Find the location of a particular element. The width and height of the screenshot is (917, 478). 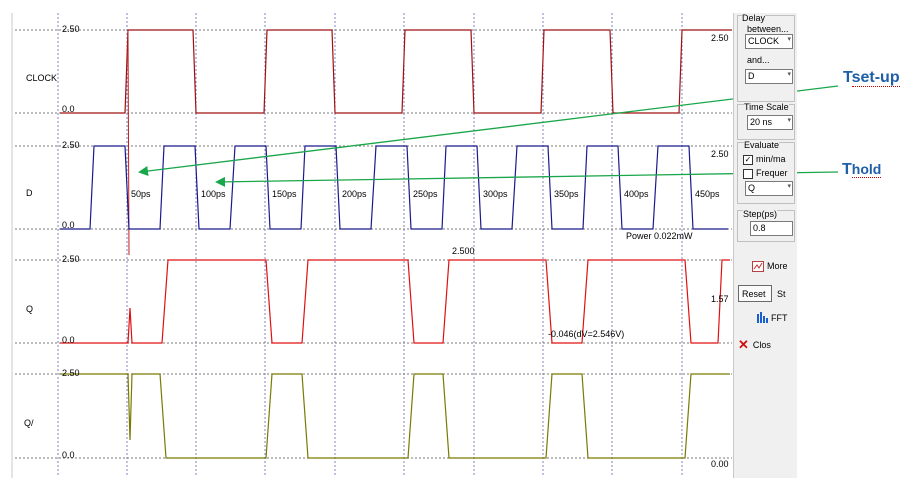

q-trace is located at coordinates (395, 301).